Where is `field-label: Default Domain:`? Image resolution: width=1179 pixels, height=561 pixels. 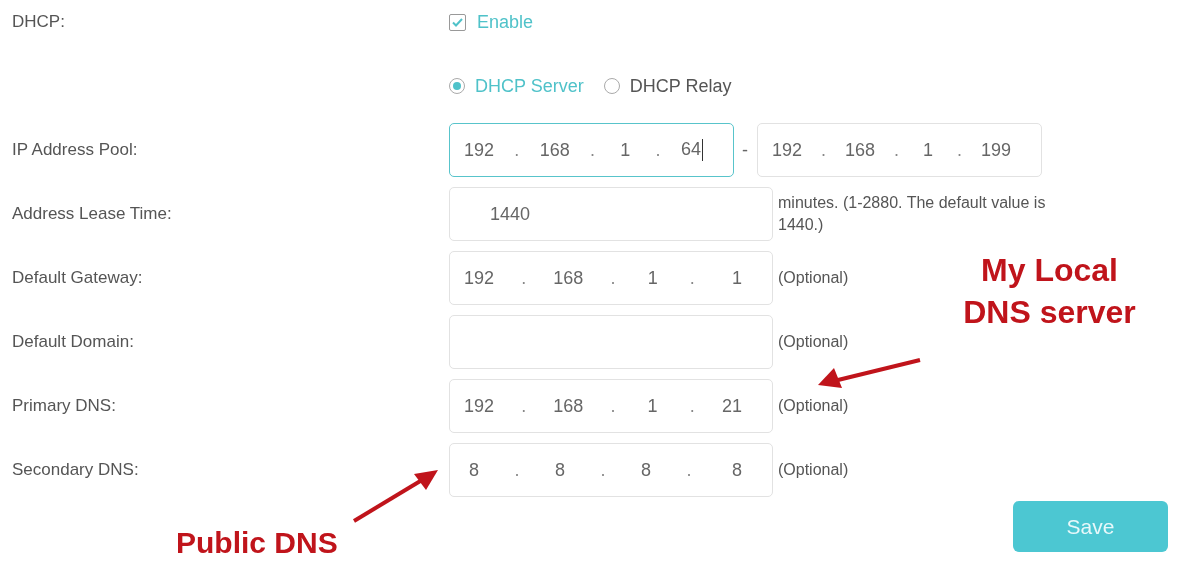 field-label: Default Domain: is located at coordinates (73, 342).